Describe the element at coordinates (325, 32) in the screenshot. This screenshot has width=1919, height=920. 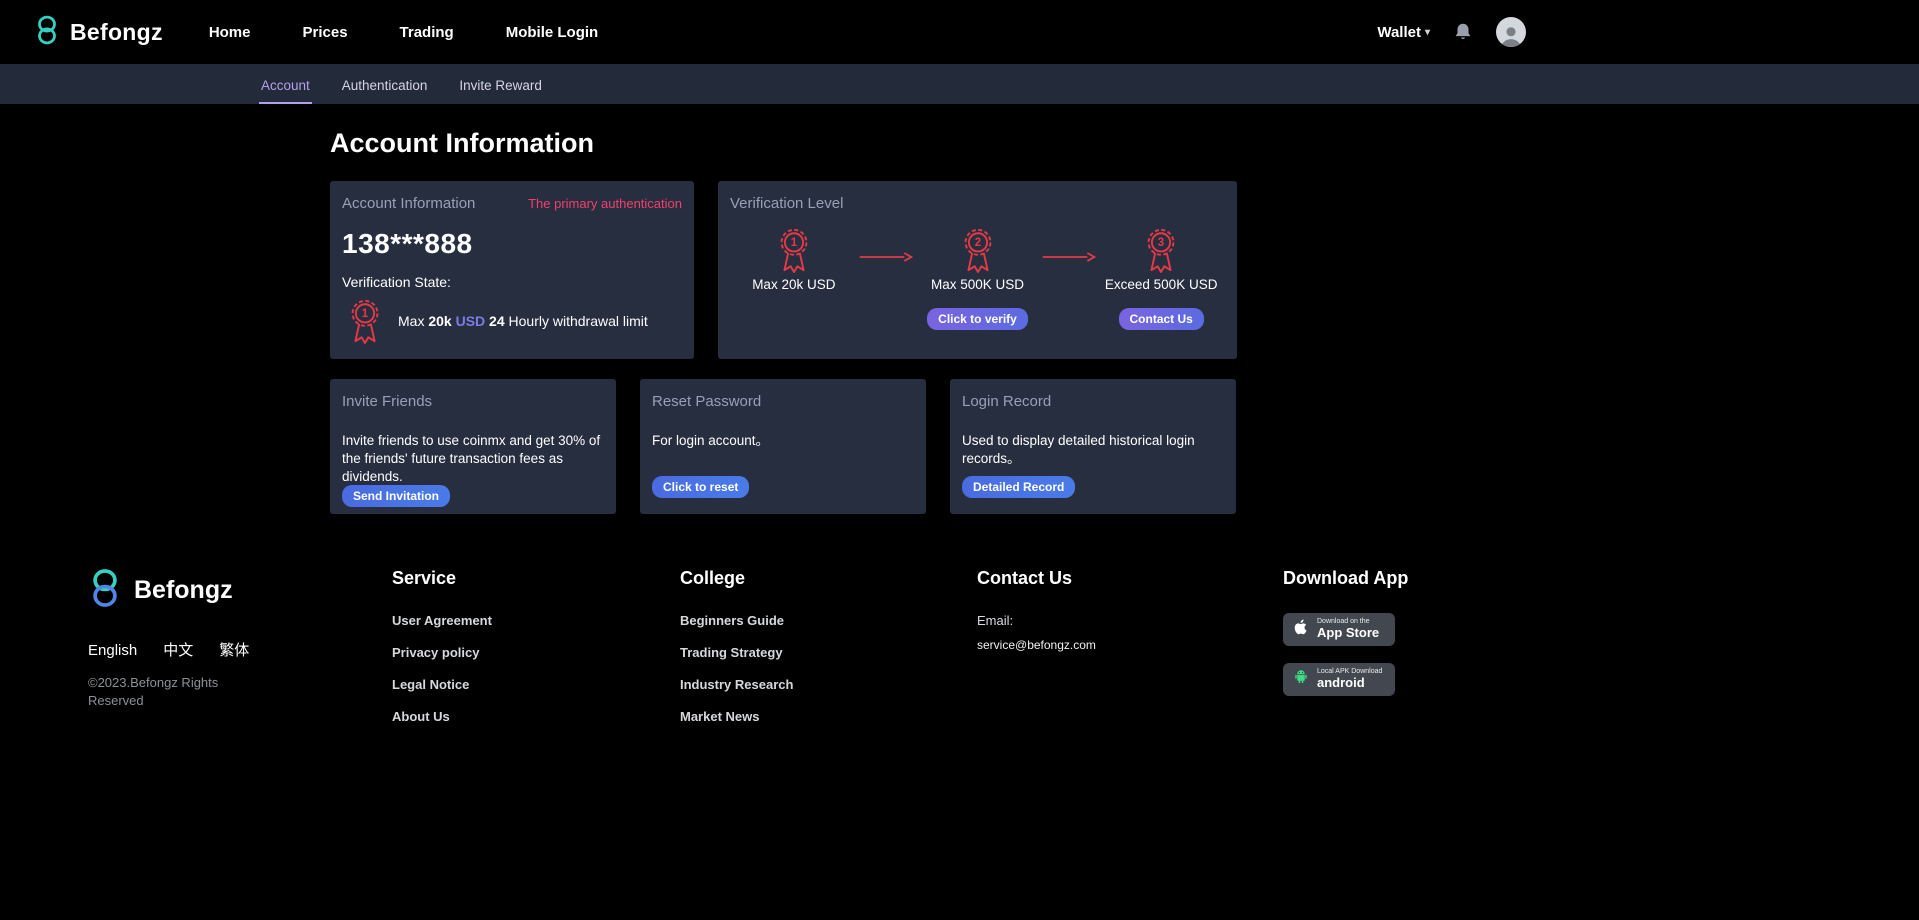
I see `nav-item-prices: Prices` at that location.